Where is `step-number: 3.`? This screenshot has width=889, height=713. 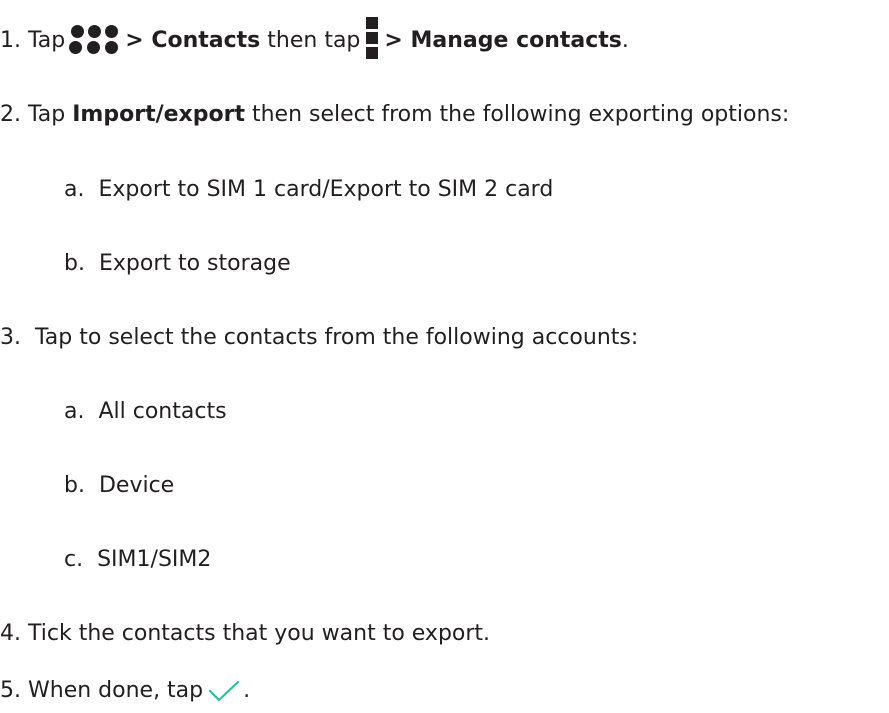 step-number: 3. is located at coordinates (10, 337).